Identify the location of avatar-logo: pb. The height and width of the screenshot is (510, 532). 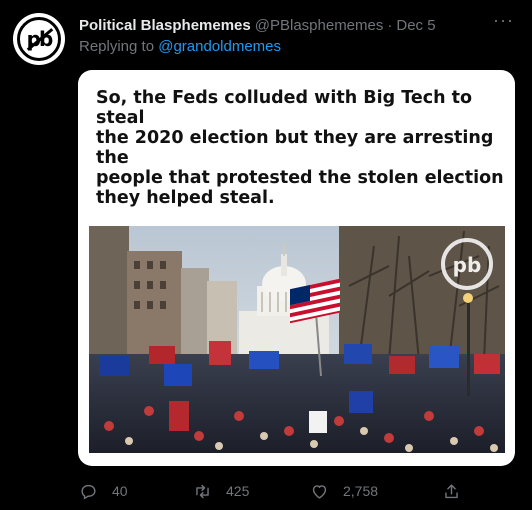
(39, 39).